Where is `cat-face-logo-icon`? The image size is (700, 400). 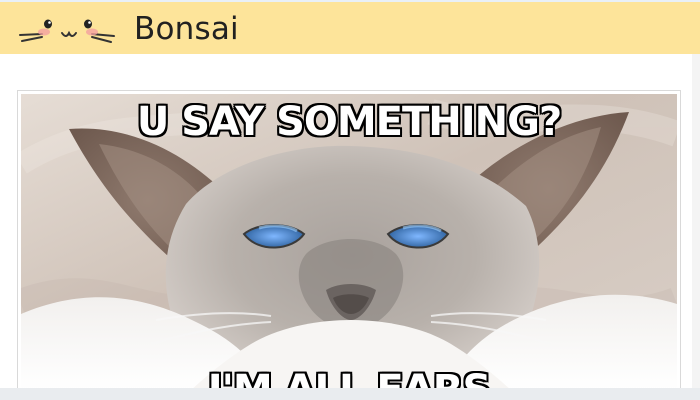 cat-face-logo-icon is located at coordinates (67, 30).